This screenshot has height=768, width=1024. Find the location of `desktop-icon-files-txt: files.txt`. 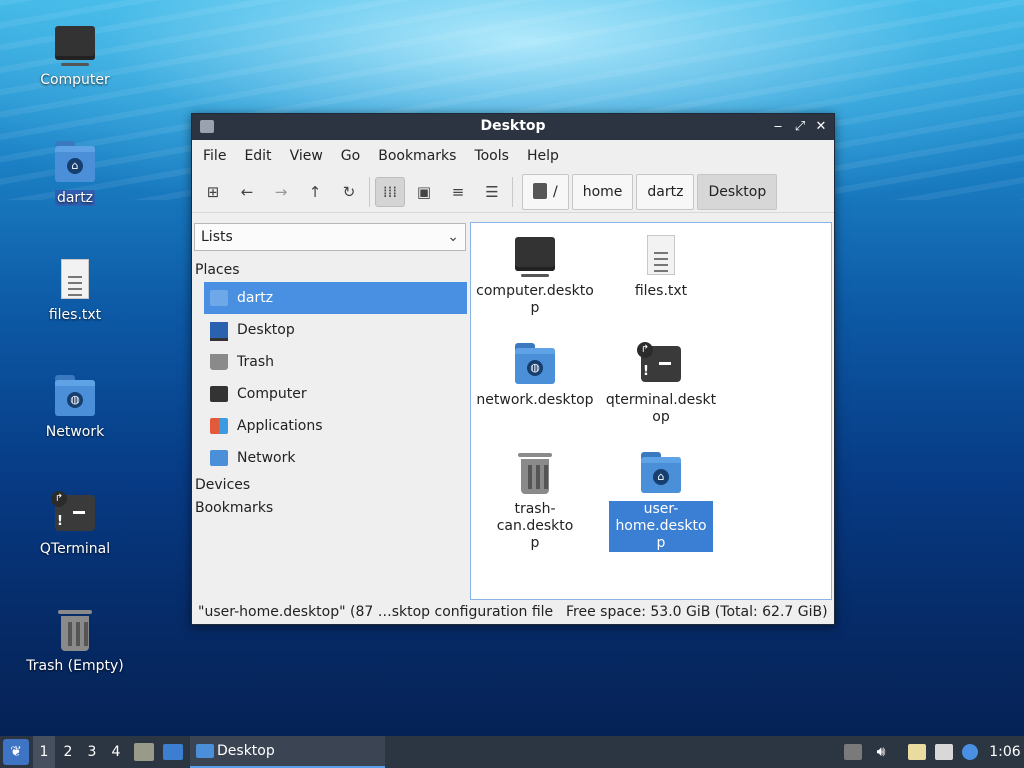

desktop-icon-files-txt: files.txt is located at coordinates (75, 289).